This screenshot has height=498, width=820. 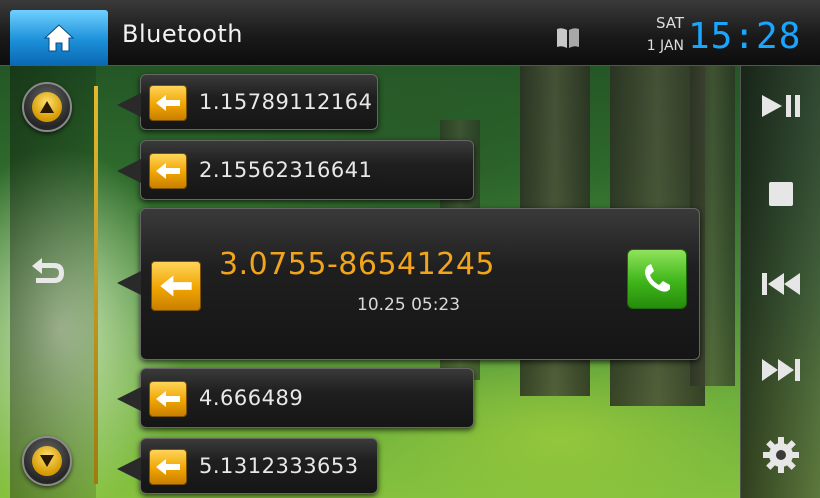 I want to click on call-log-entry: 1.15789112164, so click(x=247, y=102).